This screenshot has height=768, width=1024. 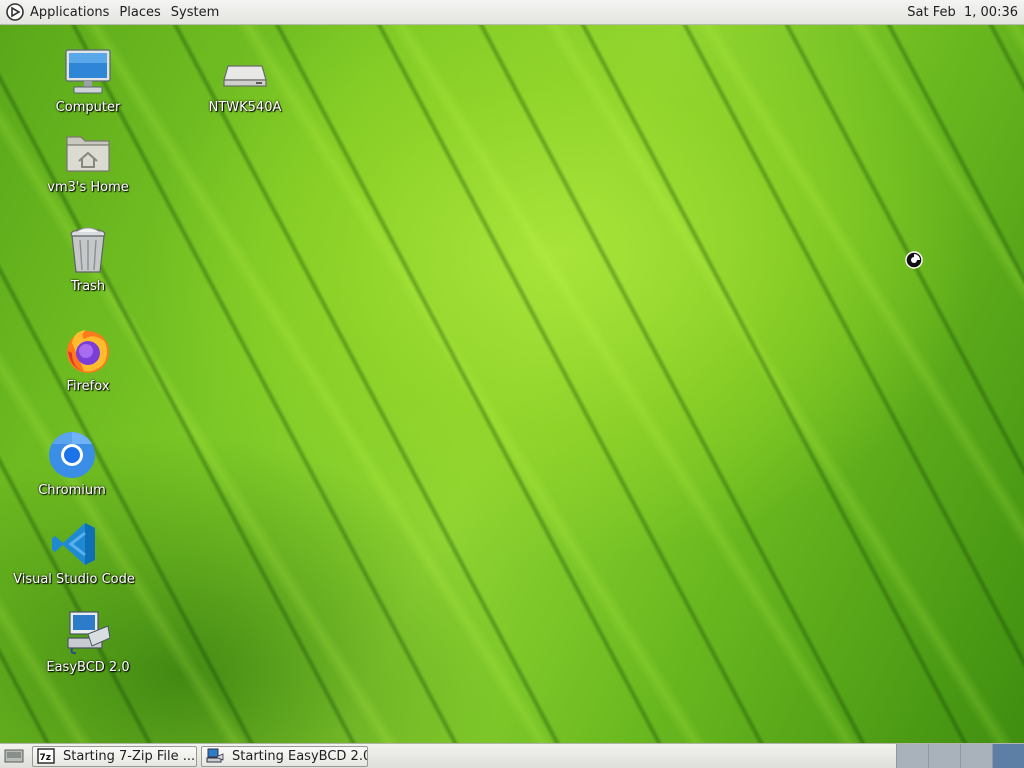 What do you see at coordinates (72, 490) in the screenshot?
I see `desktop-icon-label: Chromium` at bounding box center [72, 490].